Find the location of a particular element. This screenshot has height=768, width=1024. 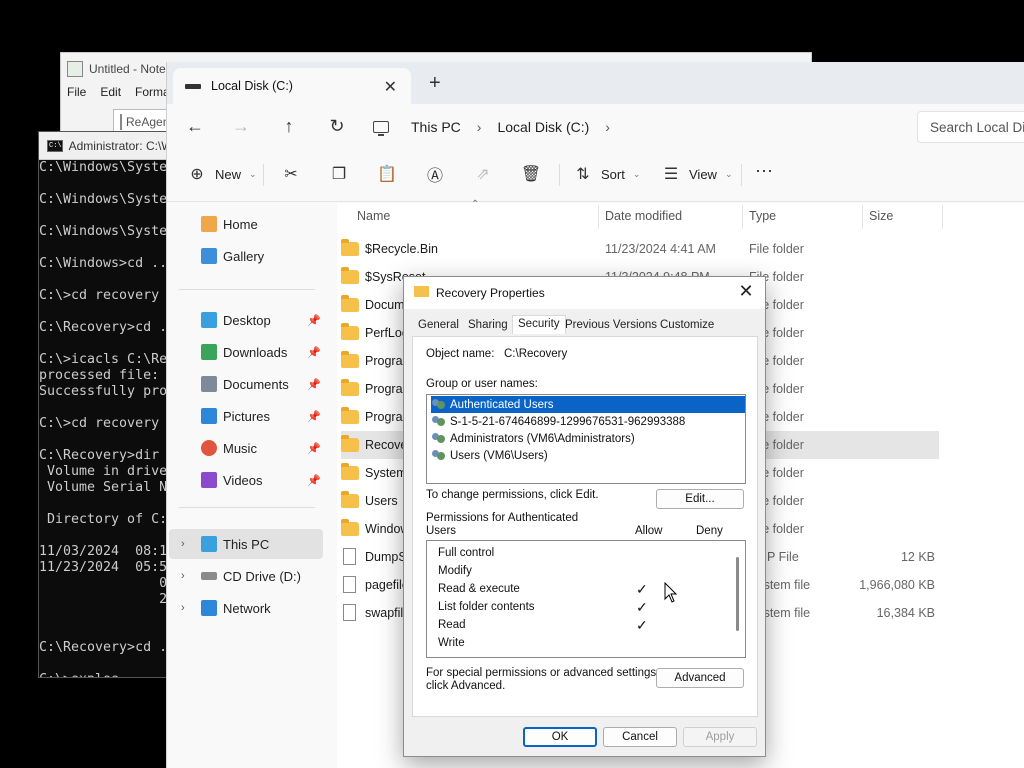

drive-icon is located at coordinates (193, 86).